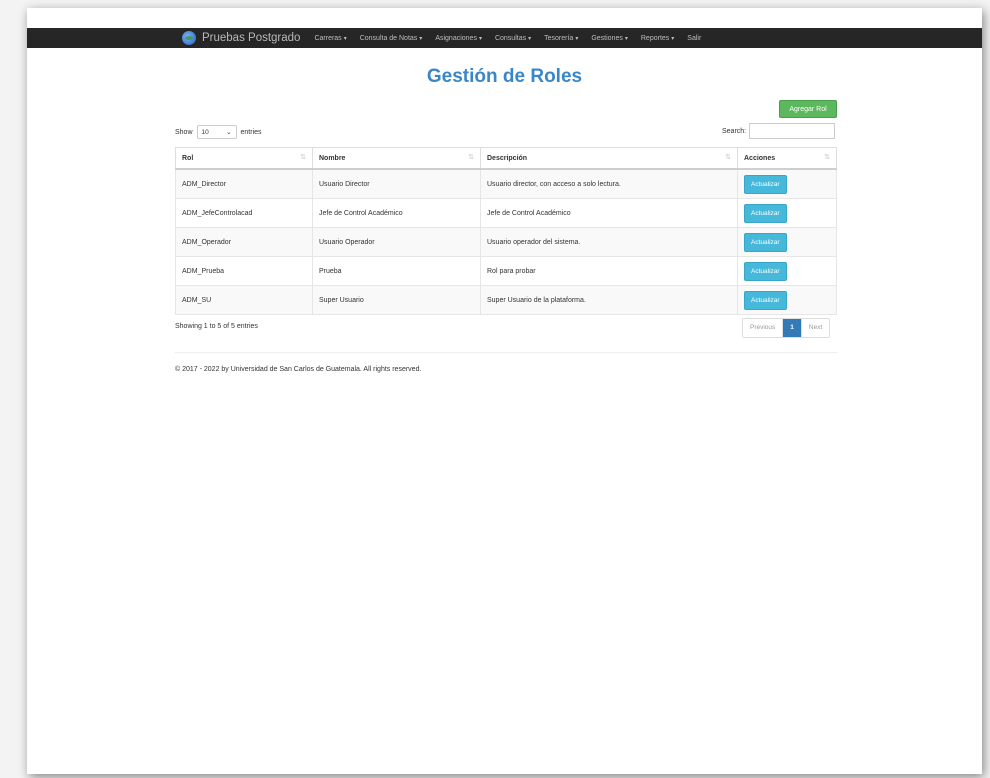 This screenshot has height=778, width=990. Describe the element at coordinates (251, 38) in the screenshot. I see `brand-title: Pruebas Postgrado` at that location.